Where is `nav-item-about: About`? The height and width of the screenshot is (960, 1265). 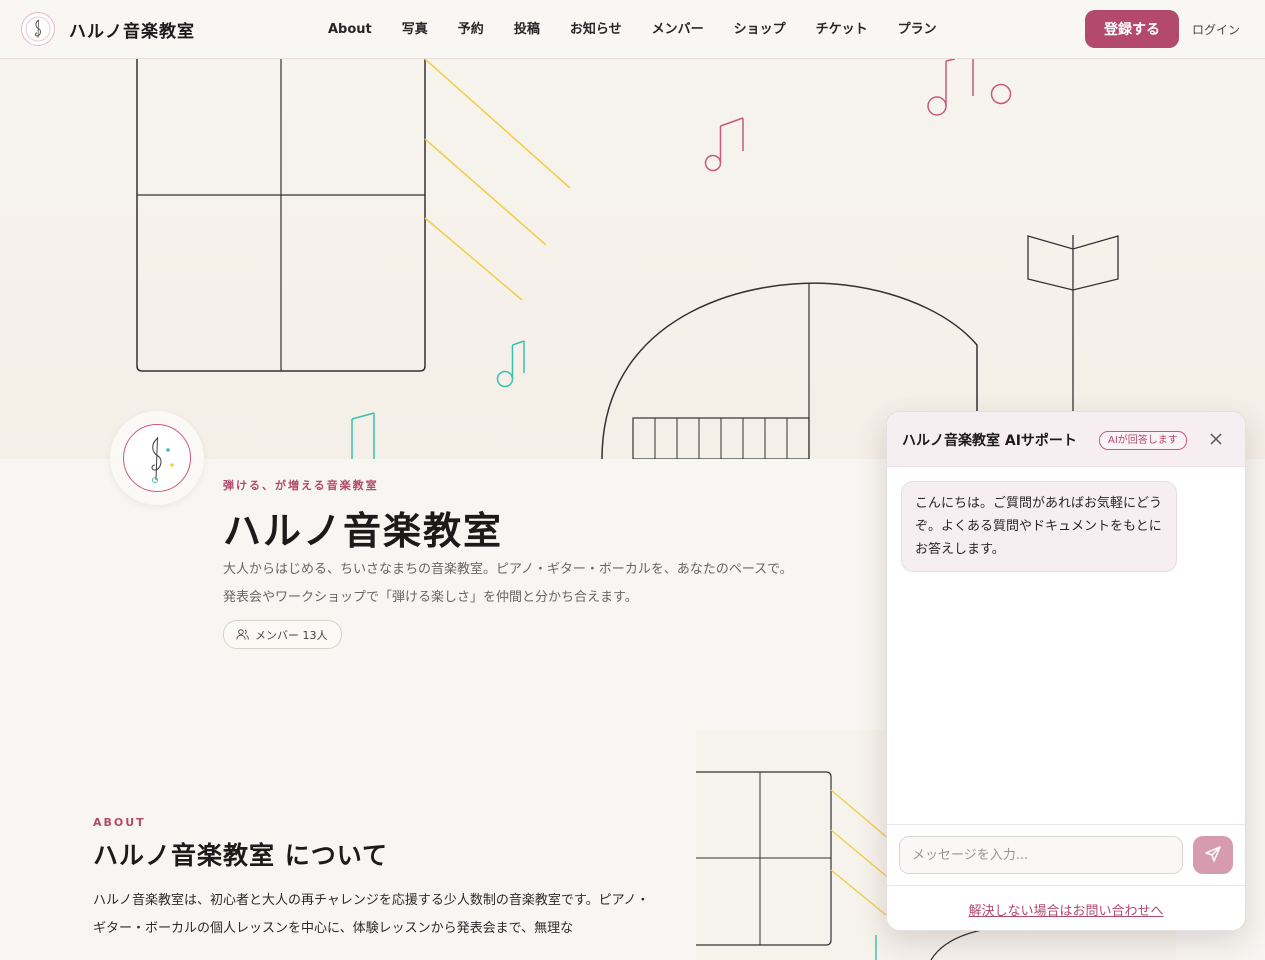
nav-item-about: About is located at coordinates (350, 30).